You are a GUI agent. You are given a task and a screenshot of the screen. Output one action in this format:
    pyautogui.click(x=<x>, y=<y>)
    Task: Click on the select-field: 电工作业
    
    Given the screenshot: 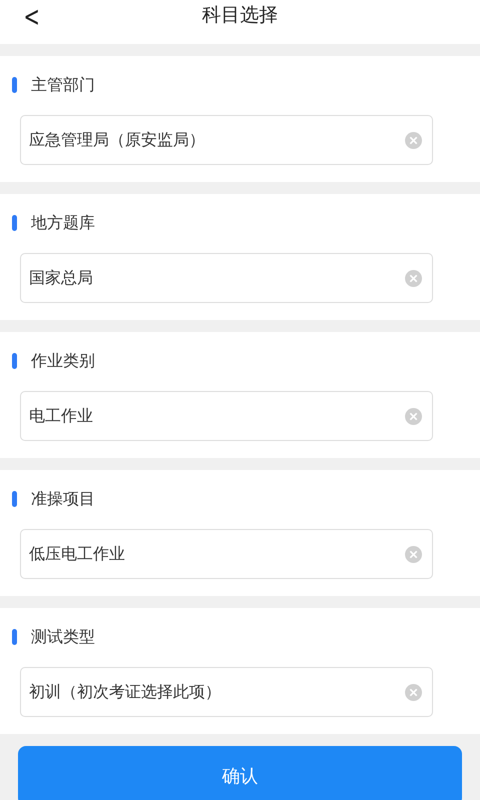 What is the action you would take?
    pyautogui.click(x=226, y=416)
    